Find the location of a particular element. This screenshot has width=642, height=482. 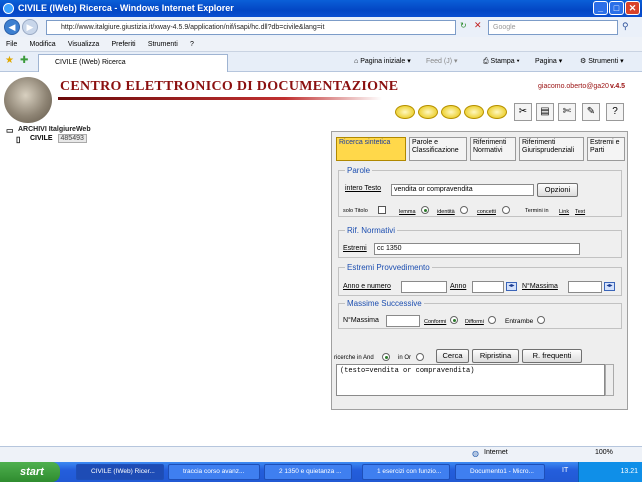

tab-riferimenti-normativi: Riferimenti Normativi is located at coordinates (493, 149).